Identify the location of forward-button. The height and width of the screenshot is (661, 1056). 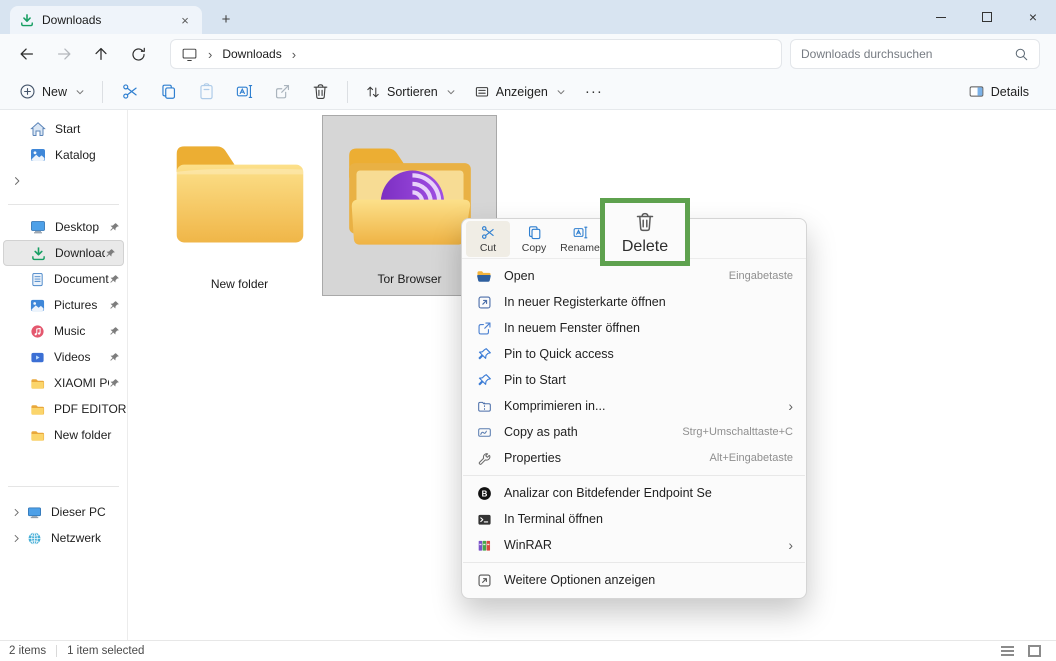
(64, 54).